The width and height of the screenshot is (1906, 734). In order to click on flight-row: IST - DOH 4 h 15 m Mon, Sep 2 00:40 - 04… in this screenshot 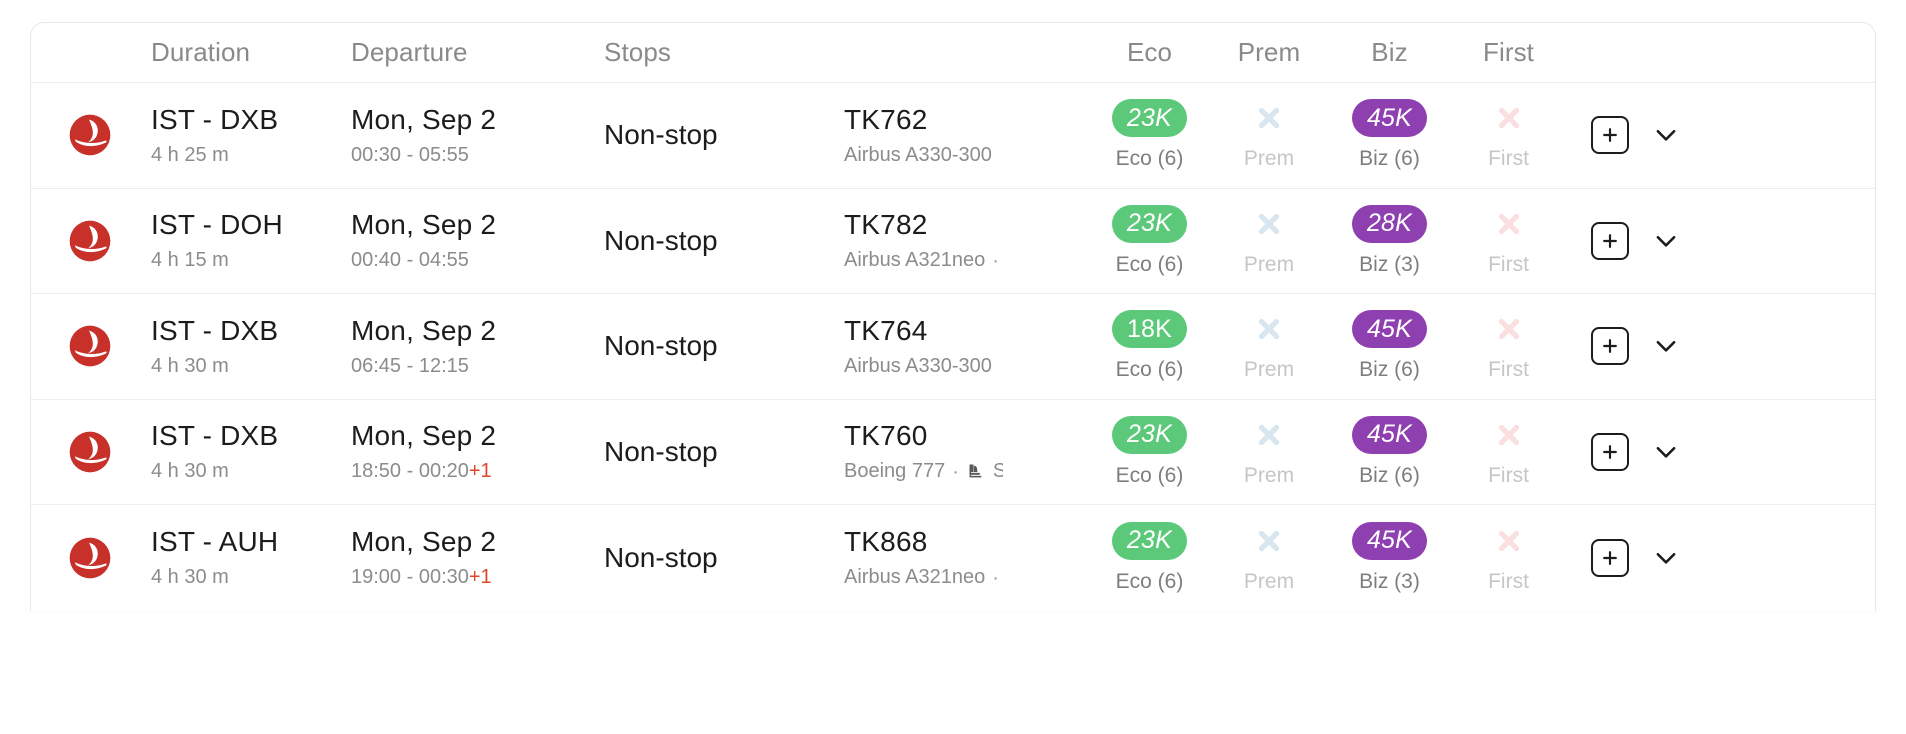, I will do `click(953, 241)`.